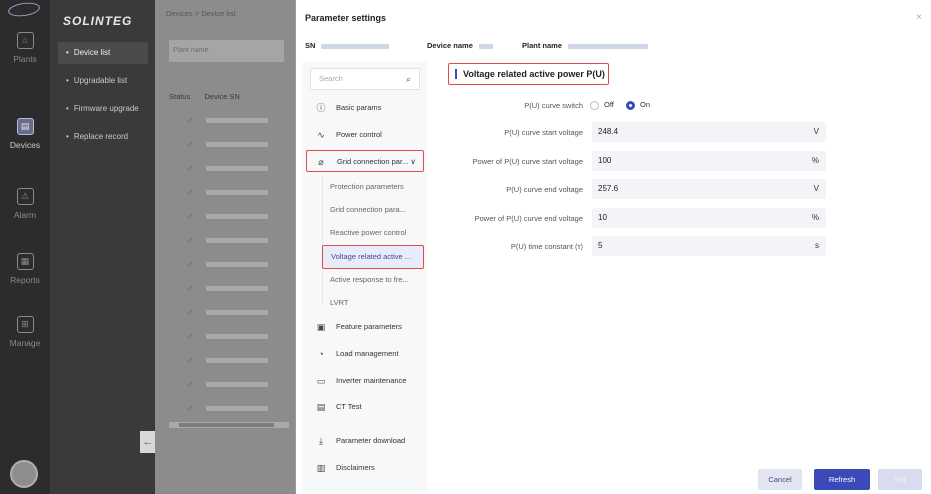  I want to click on menu-item-label: Disclaimers, so click(355, 467).